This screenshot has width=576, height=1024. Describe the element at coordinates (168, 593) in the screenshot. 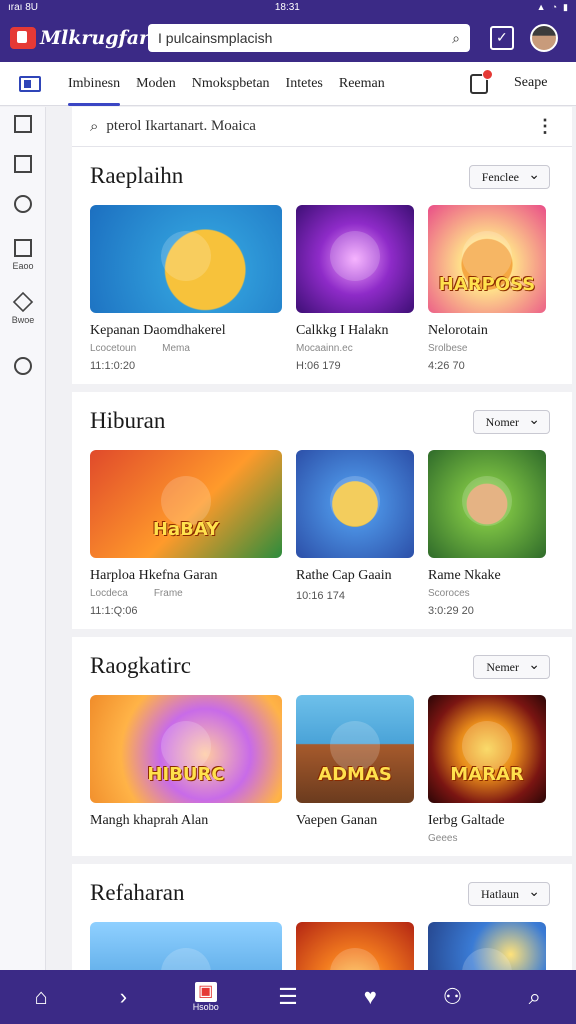

I see `game-tag: Frame` at that location.